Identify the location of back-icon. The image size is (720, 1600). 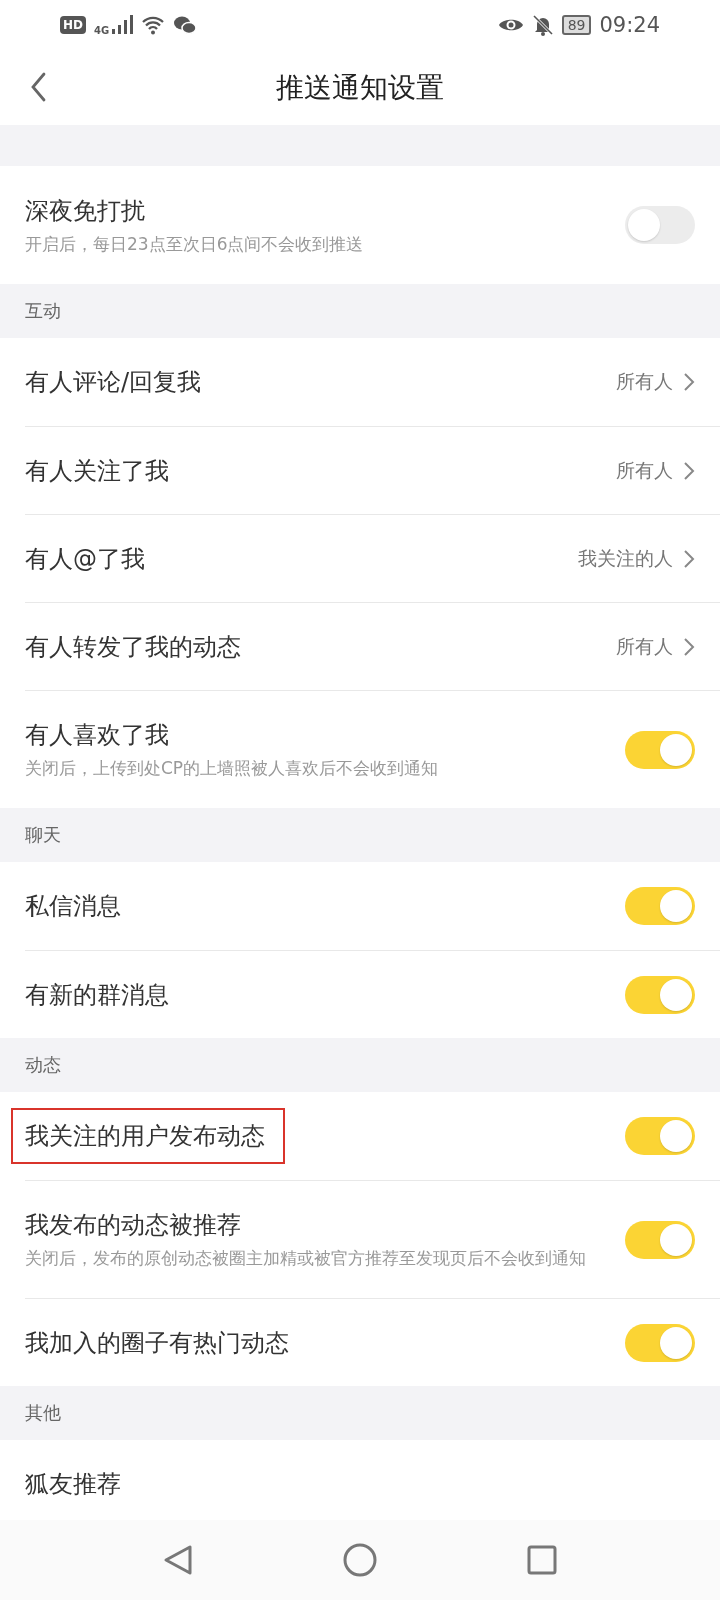
(38, 87).